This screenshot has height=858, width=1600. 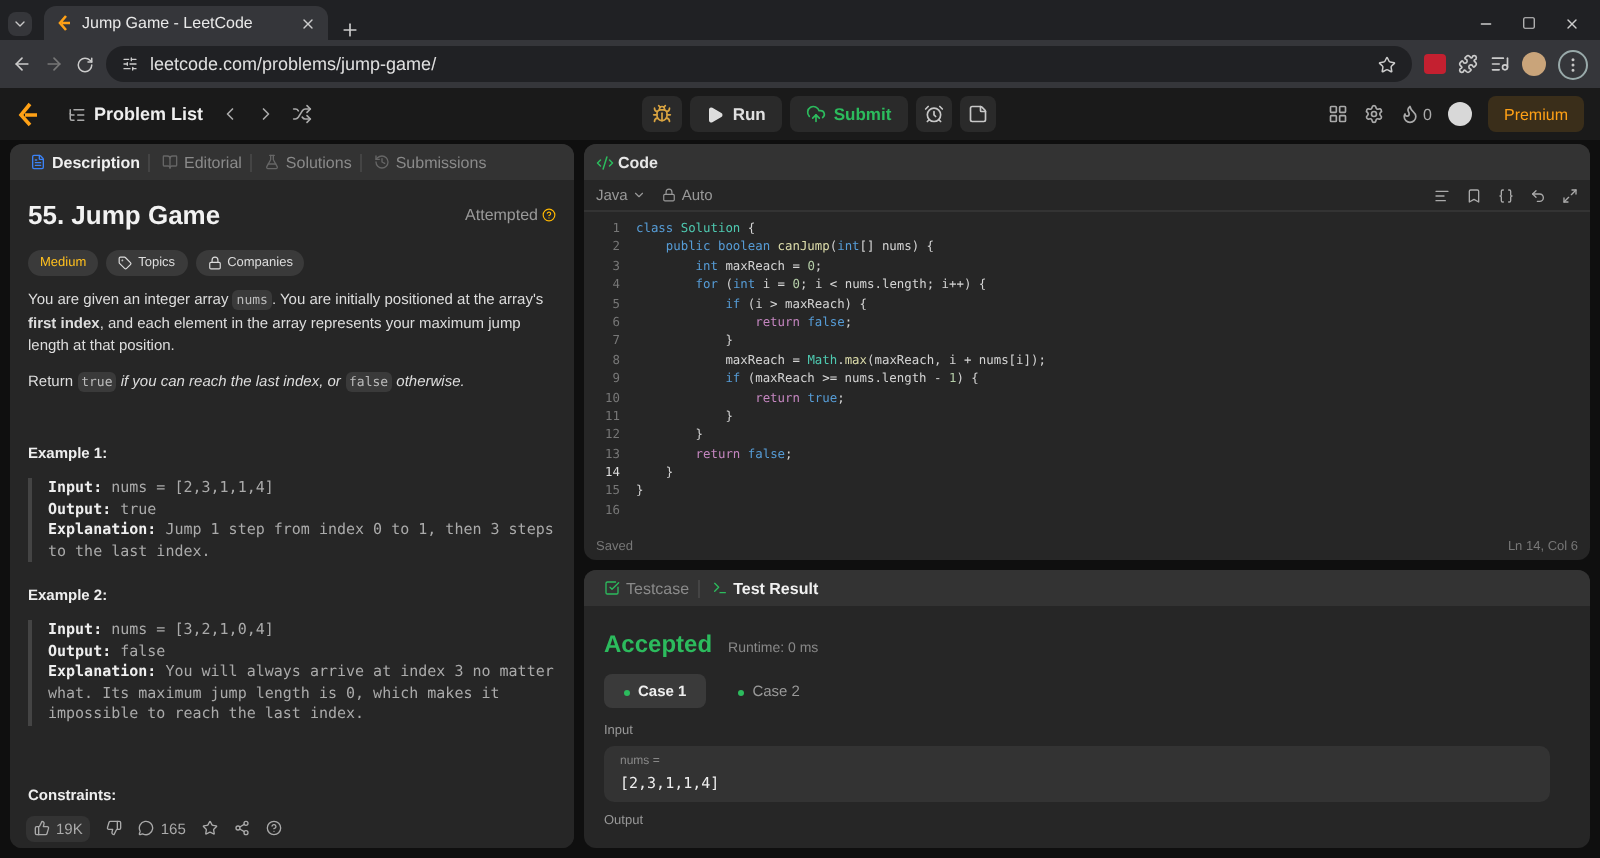 I want to click on note-icon, so click(x=977, y=114).